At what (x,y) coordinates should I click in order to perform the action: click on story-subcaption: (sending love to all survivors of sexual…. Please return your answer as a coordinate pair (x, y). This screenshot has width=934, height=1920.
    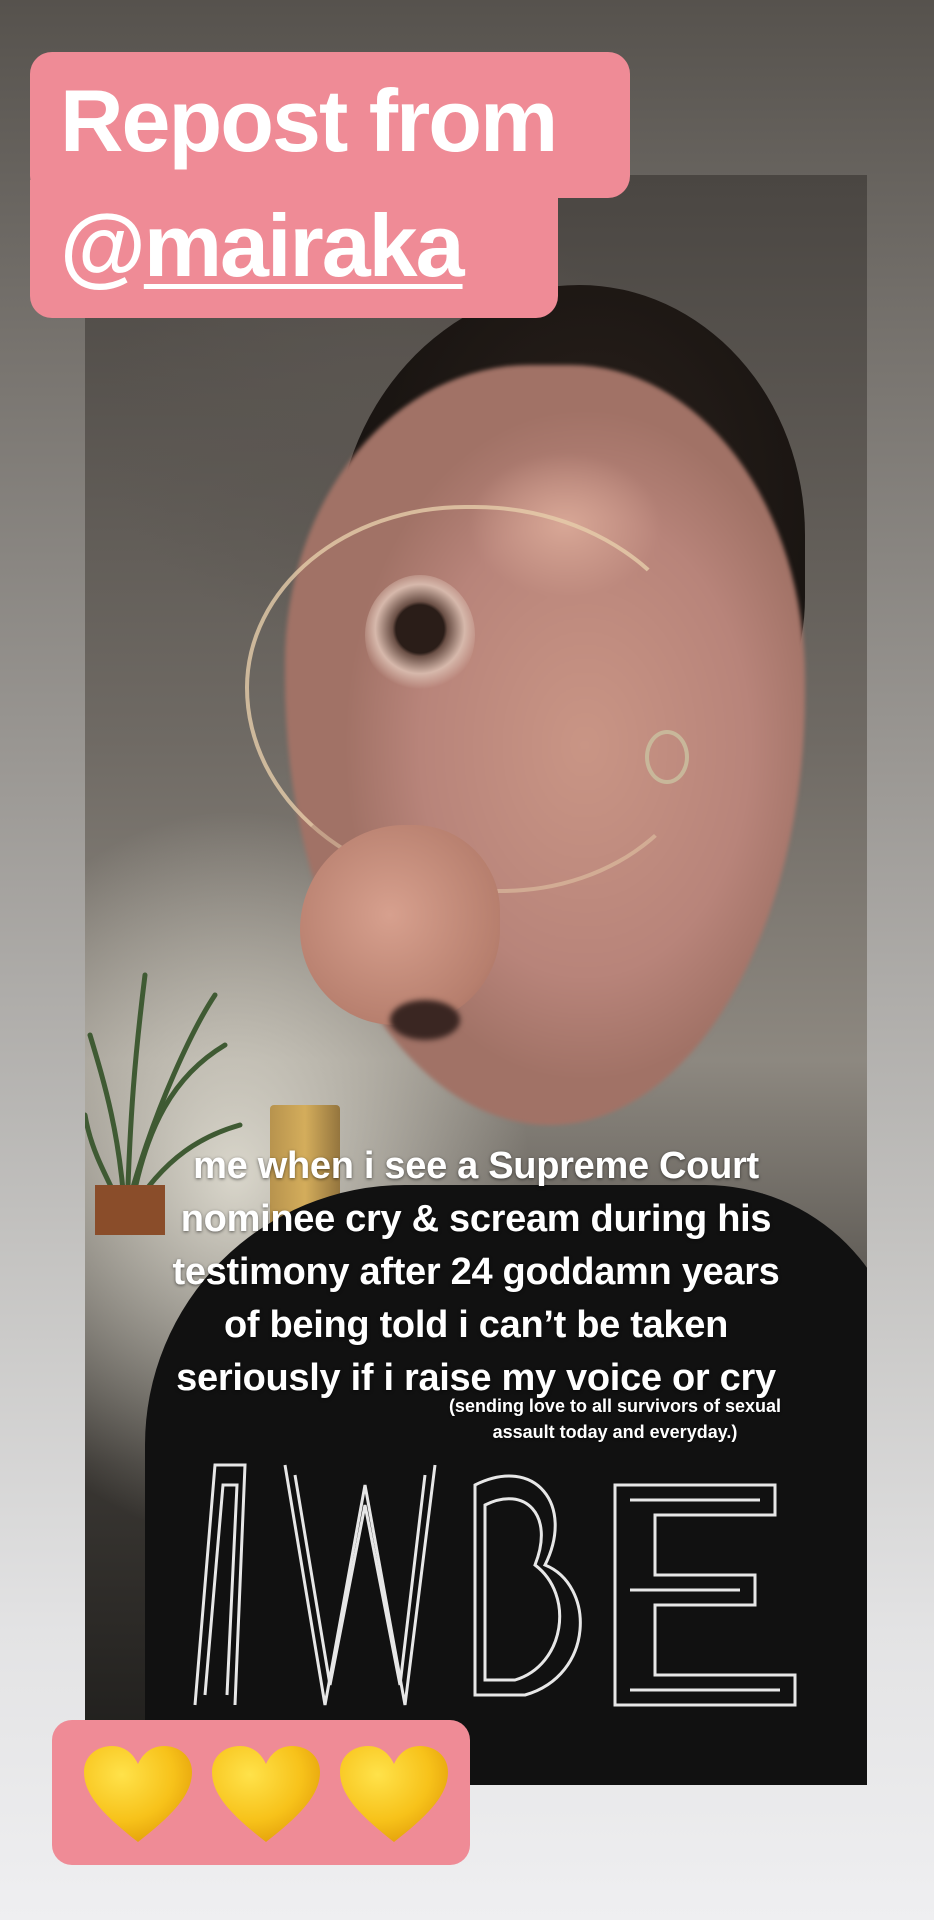
    Looking at the image, I should click on (615, 1419).